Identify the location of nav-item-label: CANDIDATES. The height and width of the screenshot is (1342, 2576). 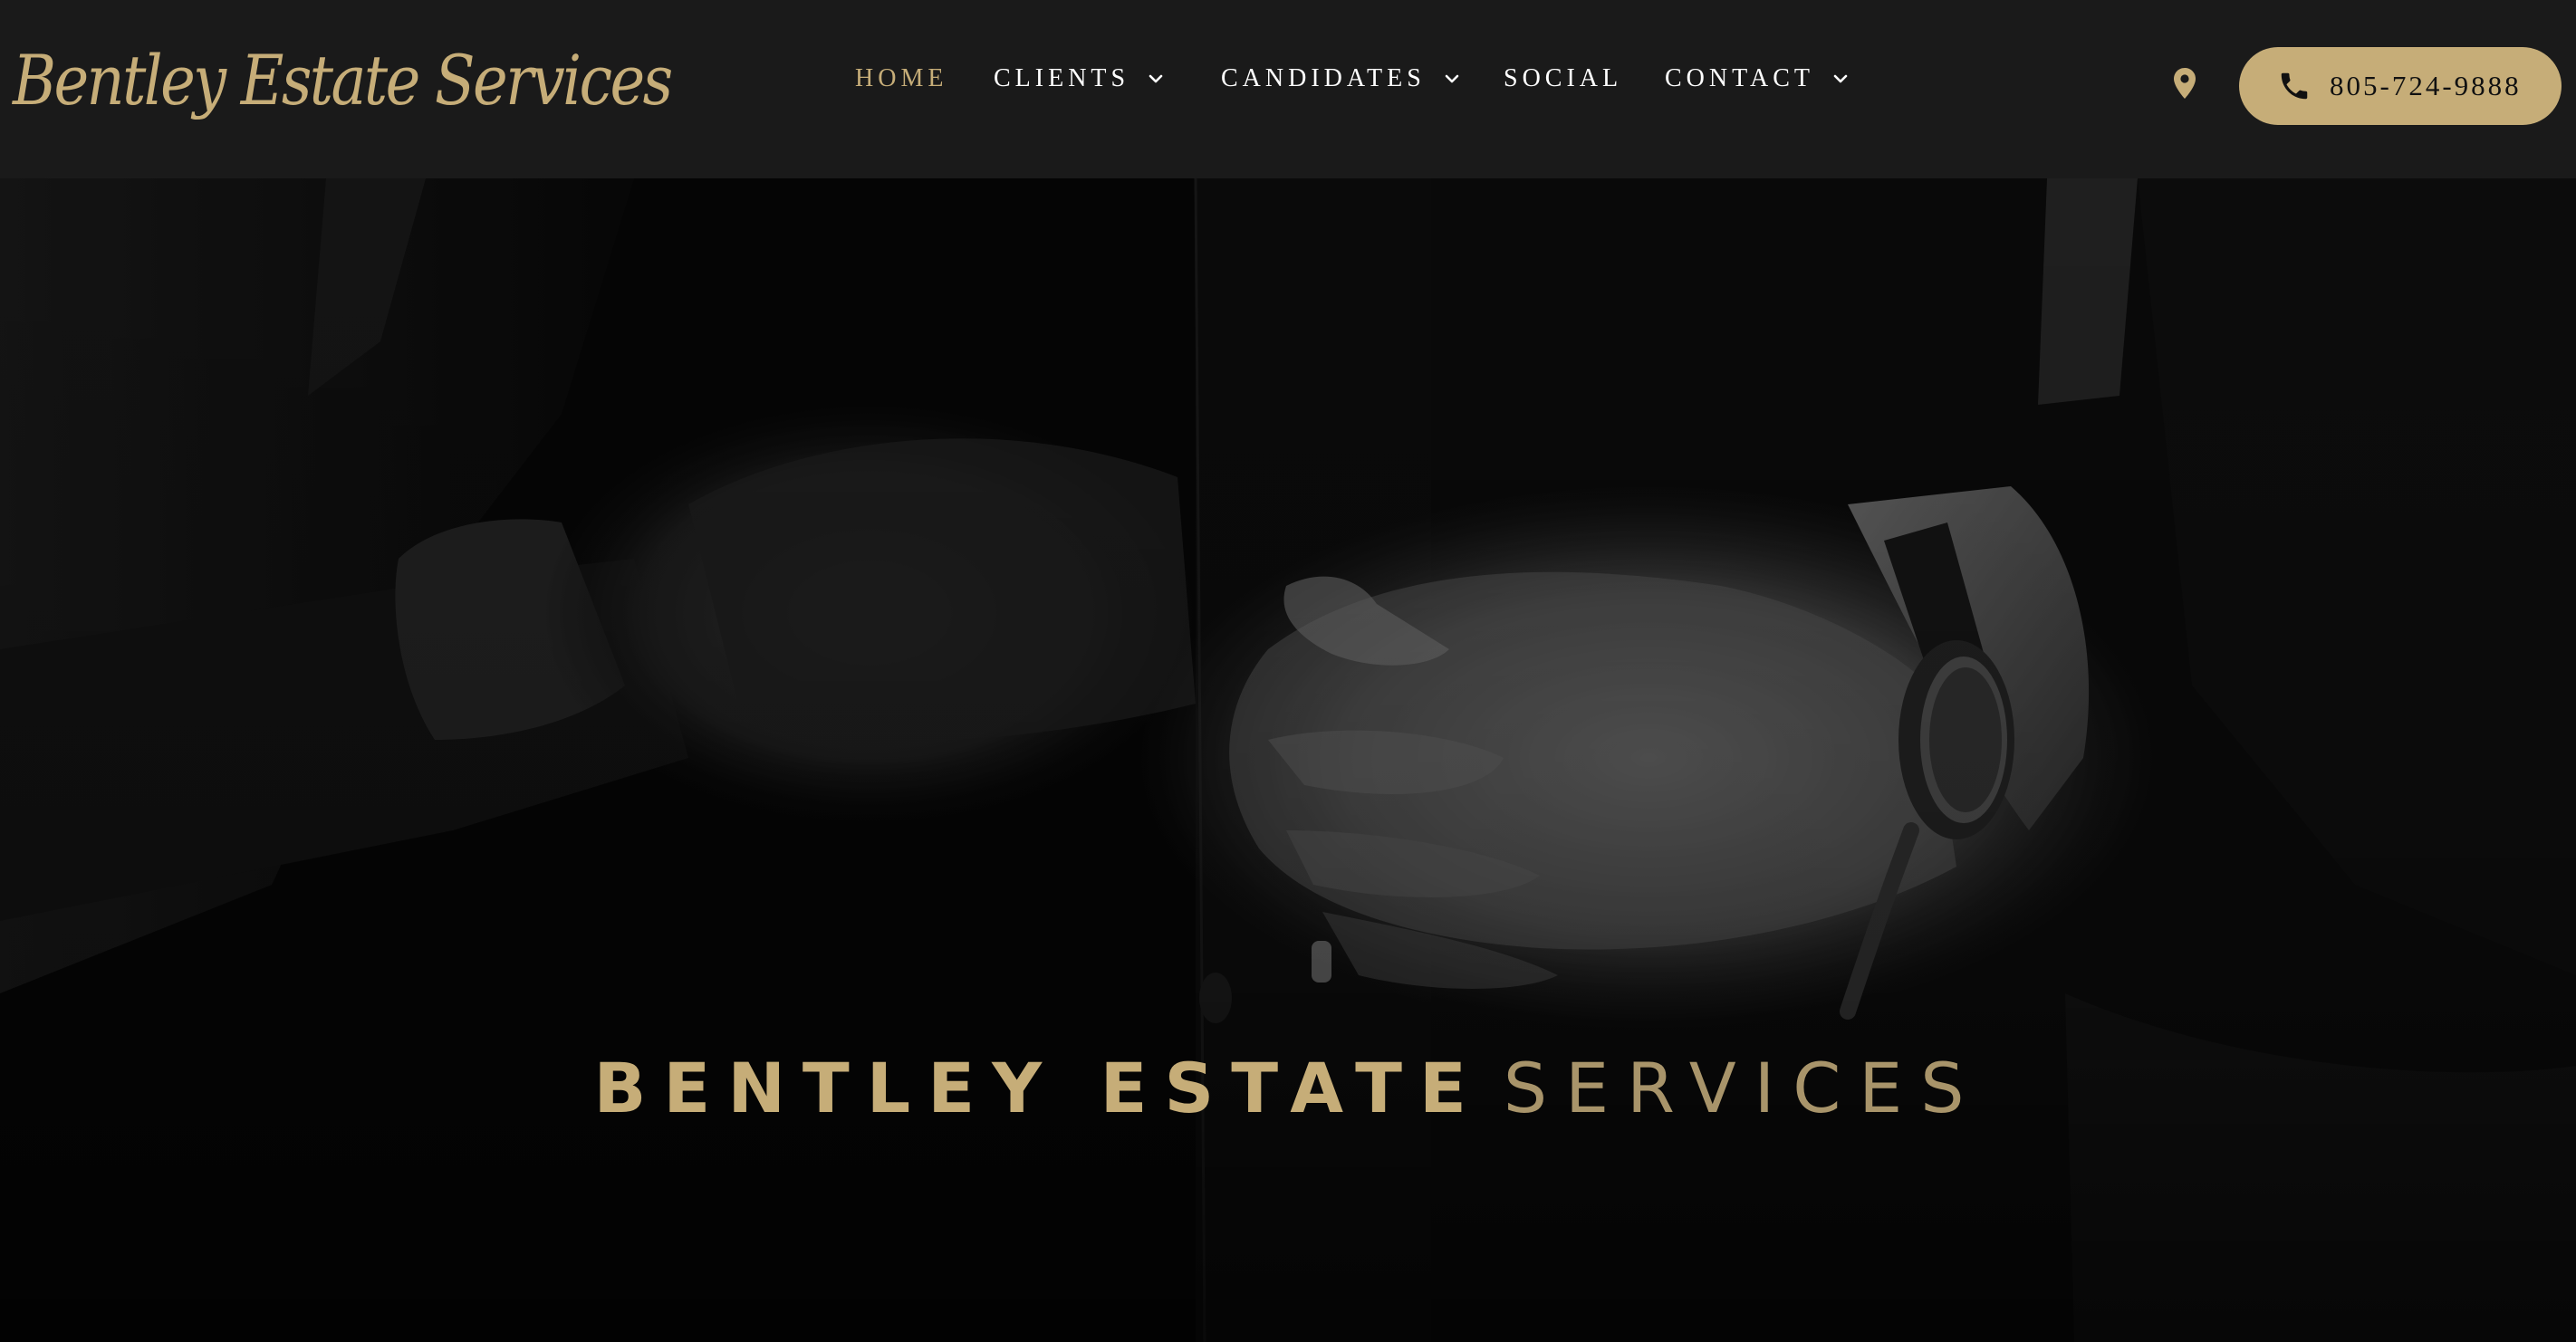
(1323, 78).